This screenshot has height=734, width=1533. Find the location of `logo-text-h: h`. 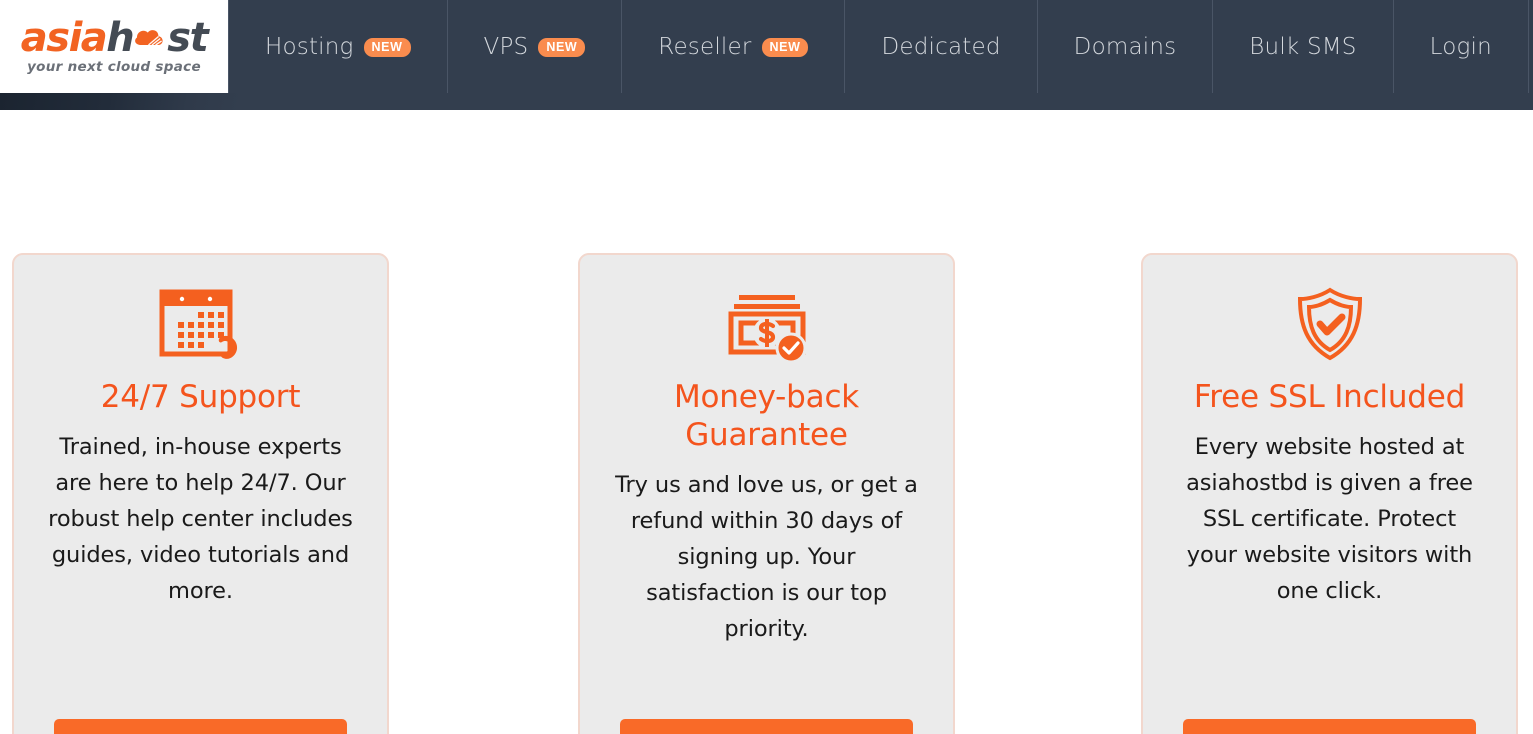

logo-text-h: h is located at coordinates (120, 38).